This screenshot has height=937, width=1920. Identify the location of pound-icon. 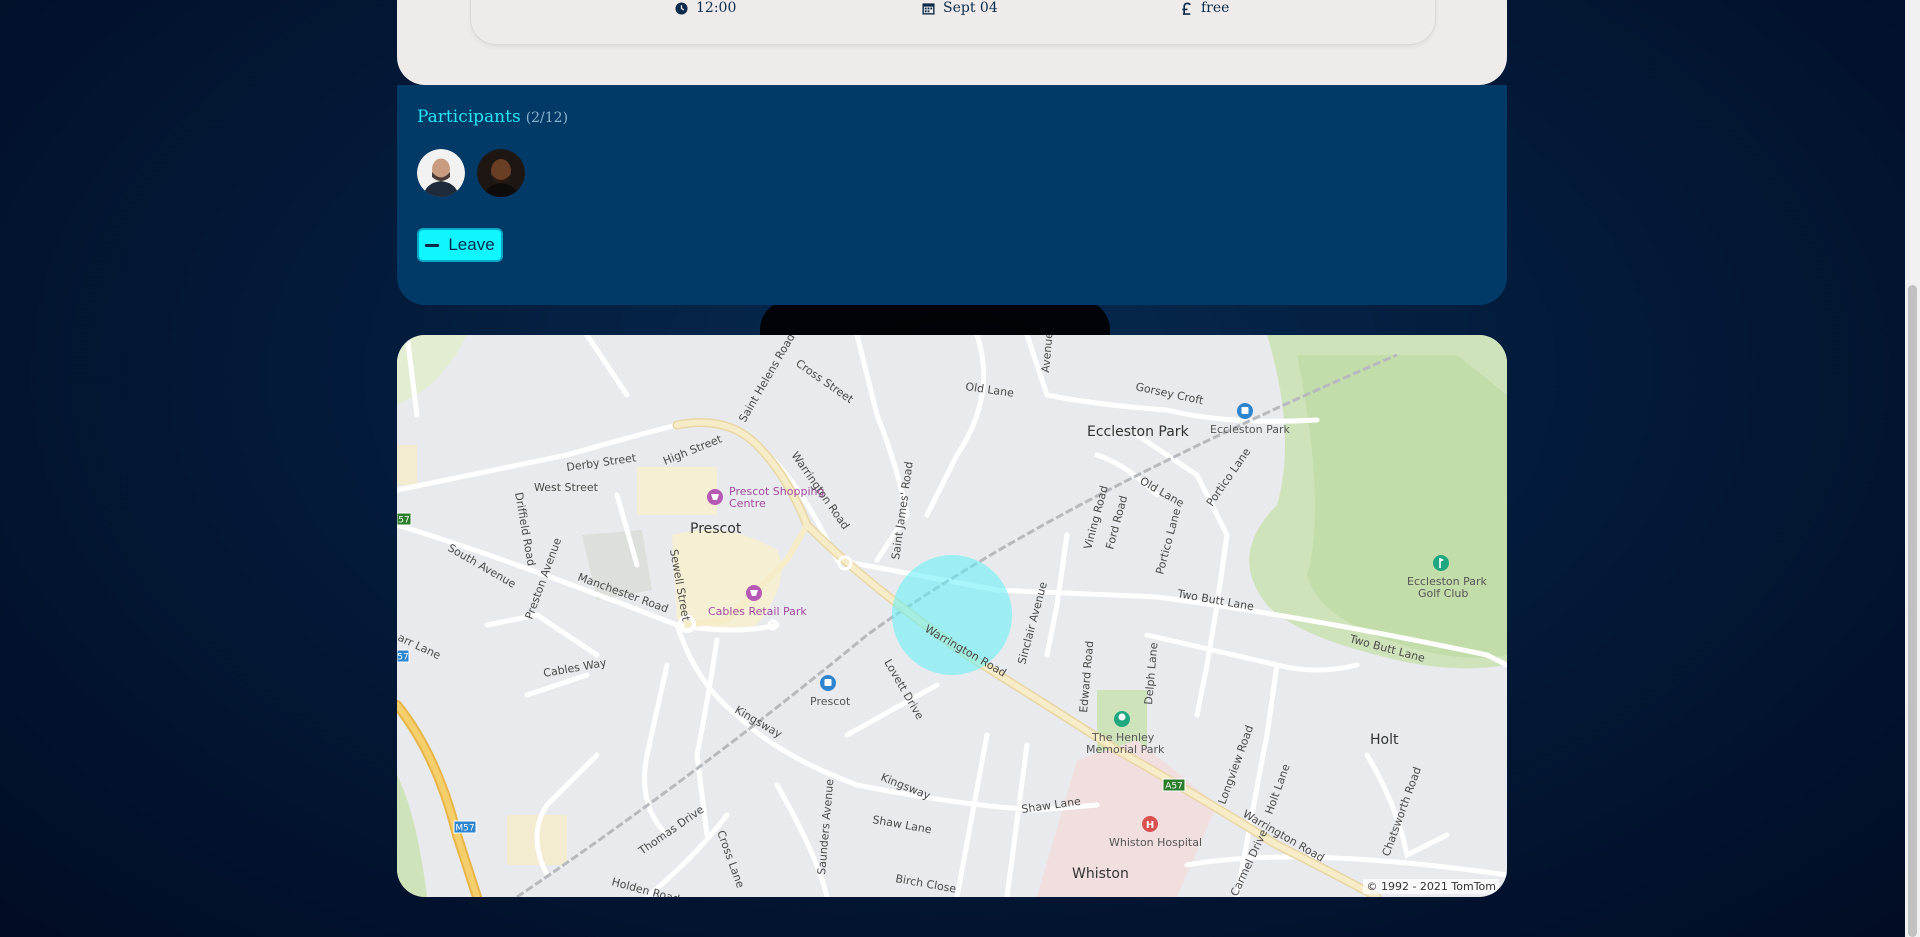
(1186, 8).